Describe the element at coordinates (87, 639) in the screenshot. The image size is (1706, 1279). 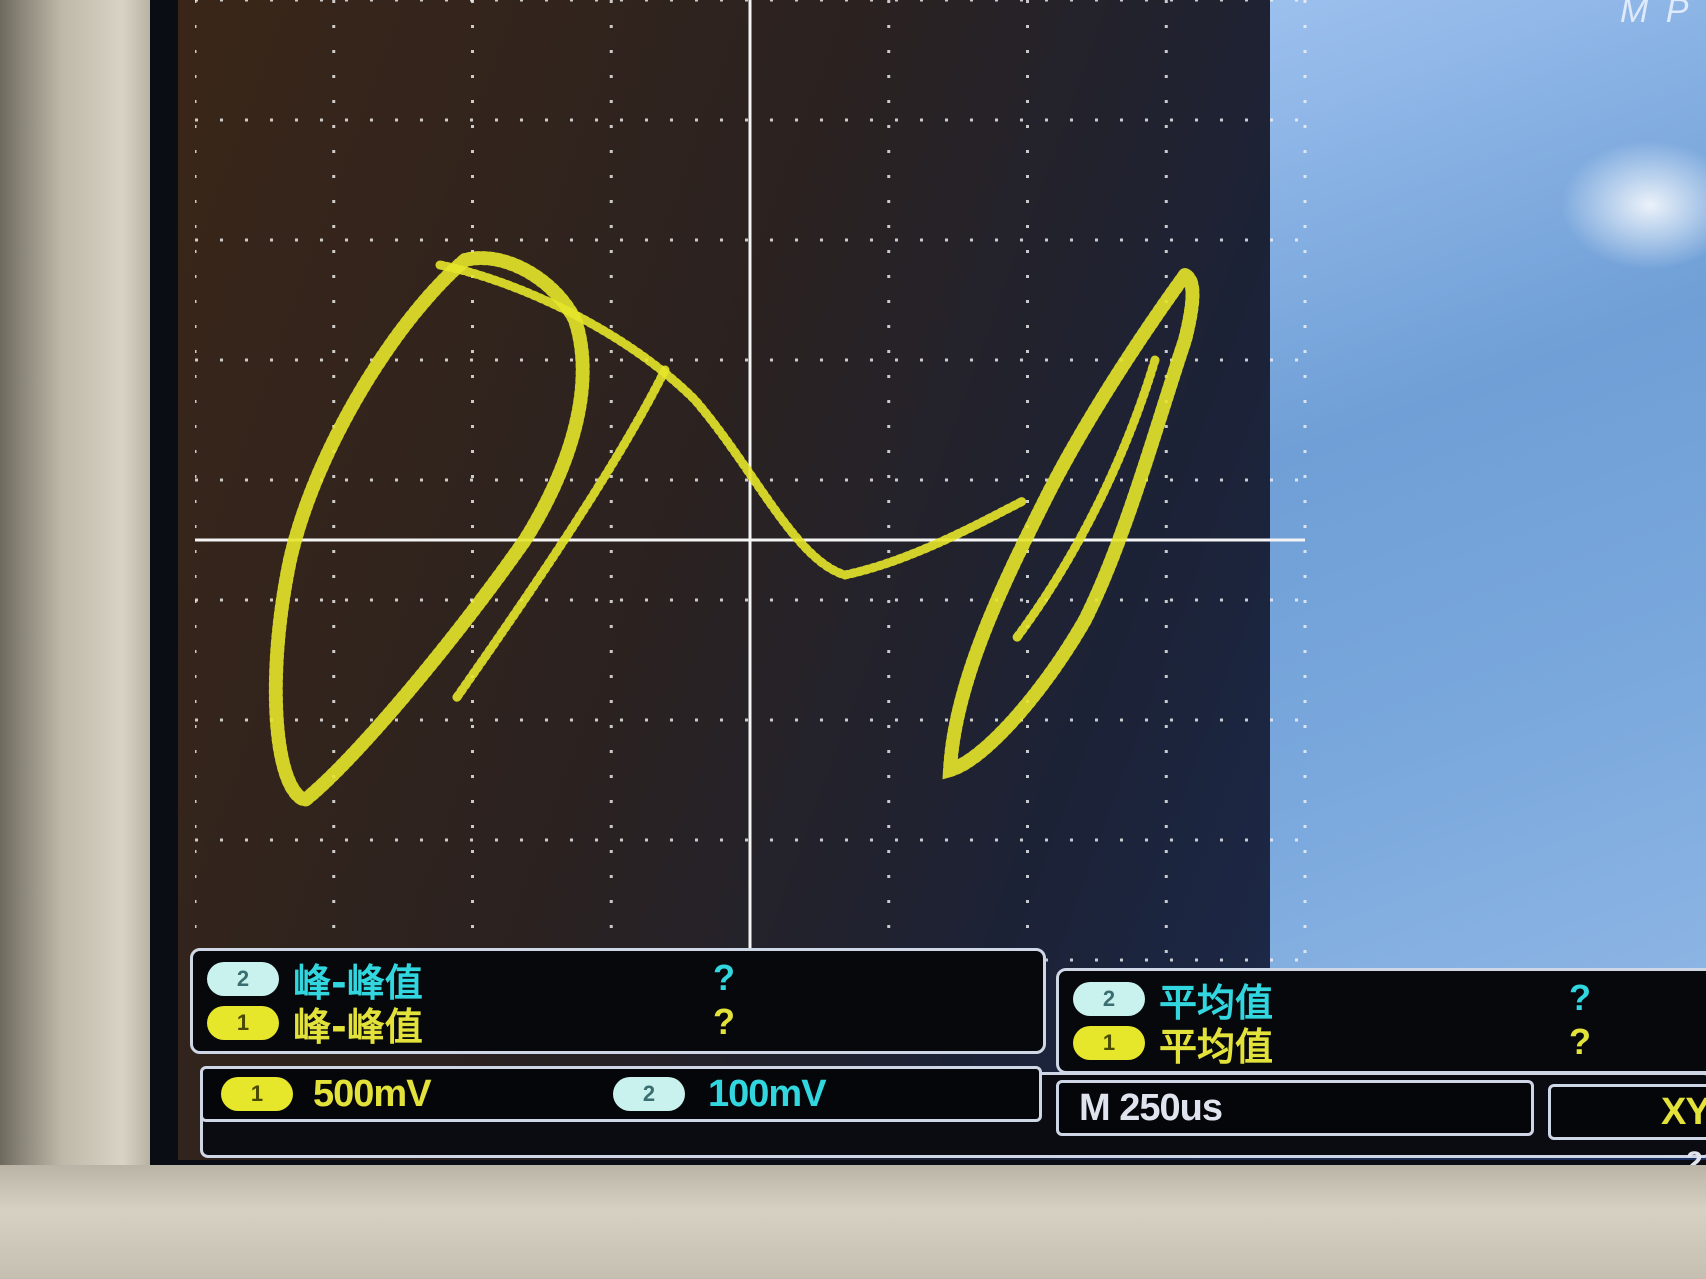
I see `monitor-bezel-left` at that location.